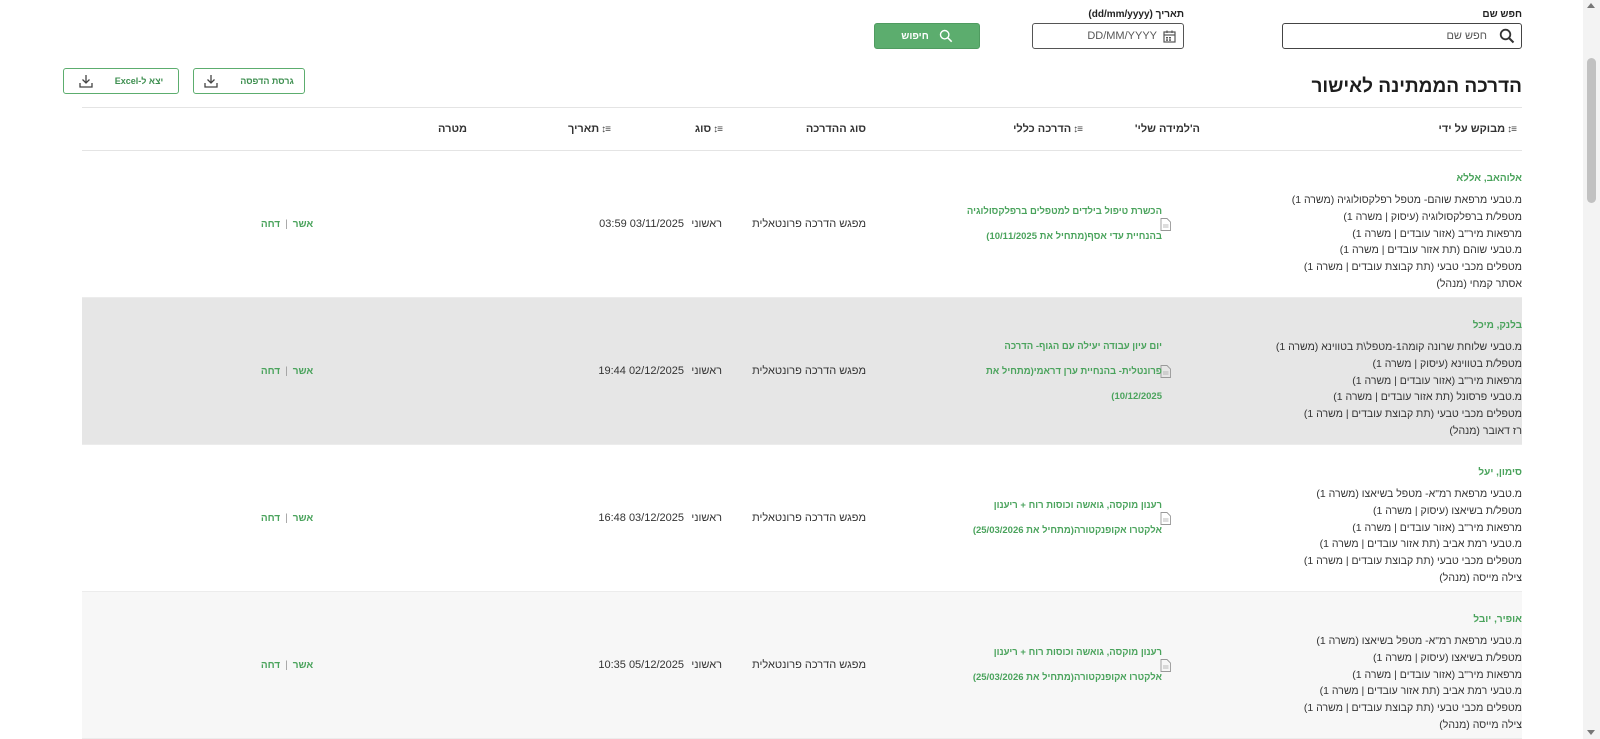 The height and width of the screenshot is (739, 1600). What do you see at coordinates (1387, 36) in the screenshot?
I see `name-search-input` at bounding box center [1387, 36].